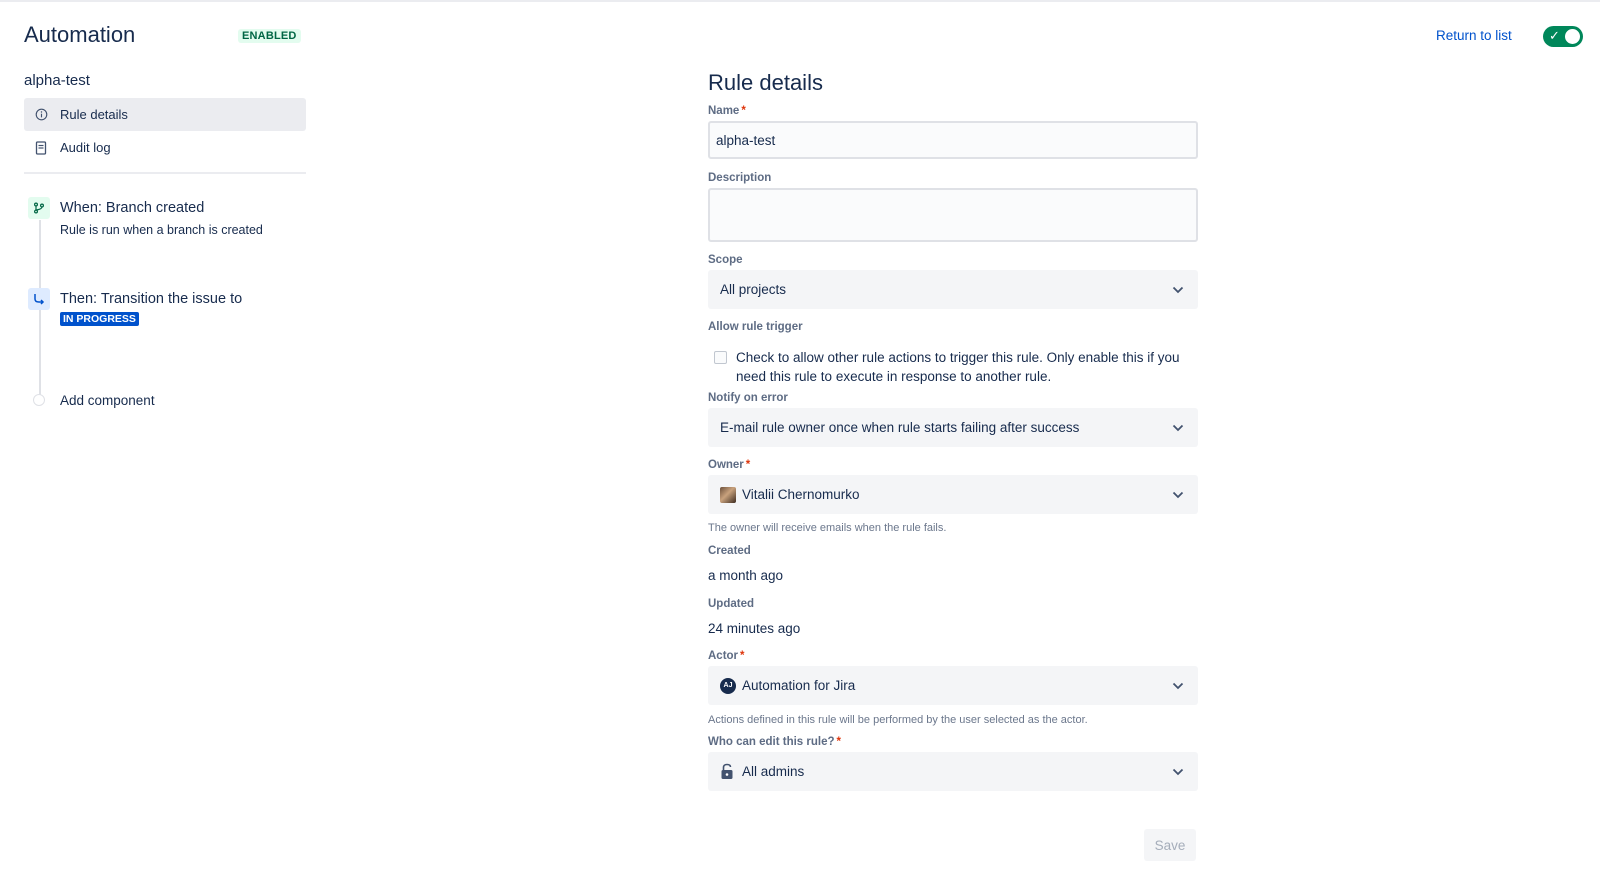 This screenshot has width=1600, height=893. What do you see at coordinates (801, 494) in the screenshot?
I see `owner-value: Vitalii Chernomurko` at bounding box center [801, 494].